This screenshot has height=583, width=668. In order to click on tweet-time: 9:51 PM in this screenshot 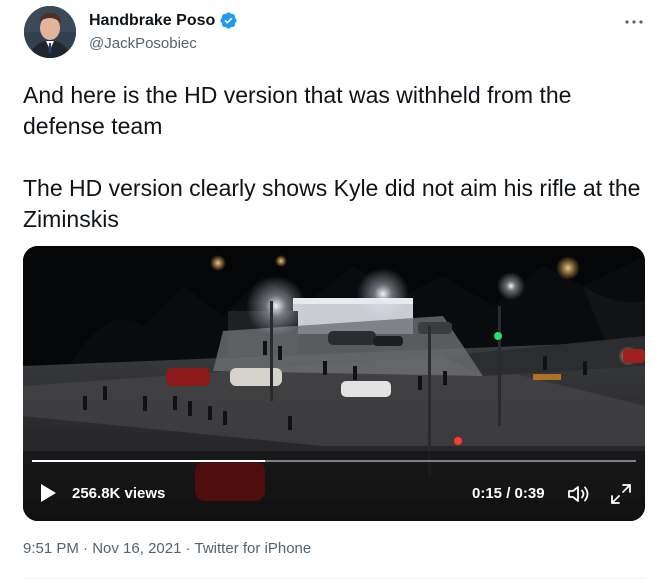, I will do `click(51, 548)`.